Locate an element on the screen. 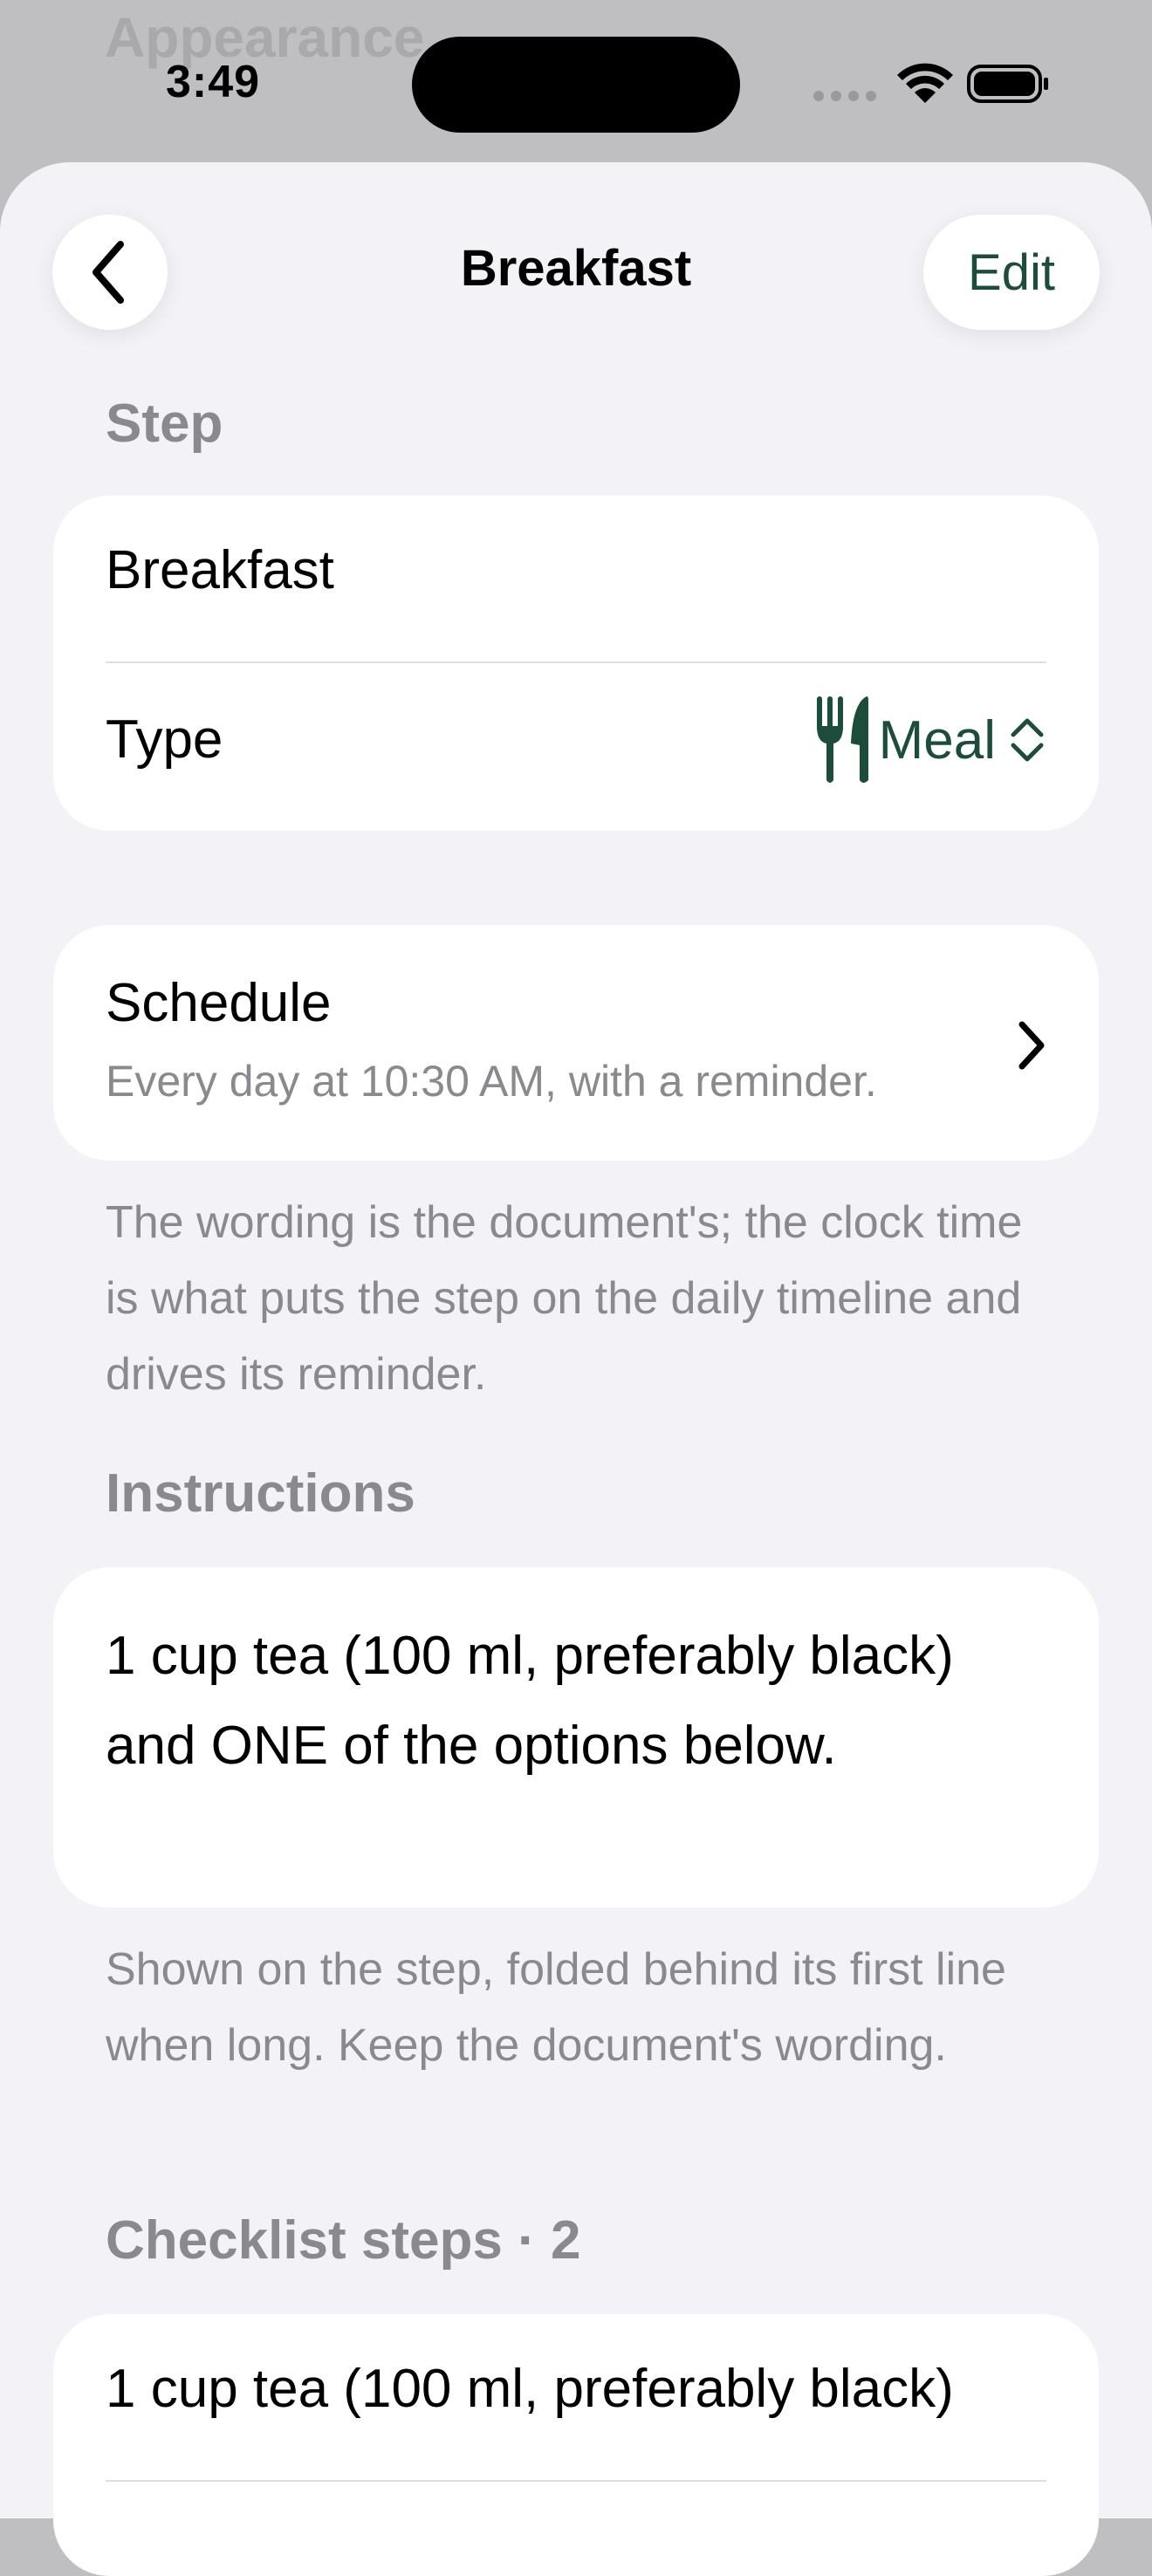 The height and width of the screenshot is (2576, 1152). instructions-section-header: Instructions is located at coordinates (260, 1493).